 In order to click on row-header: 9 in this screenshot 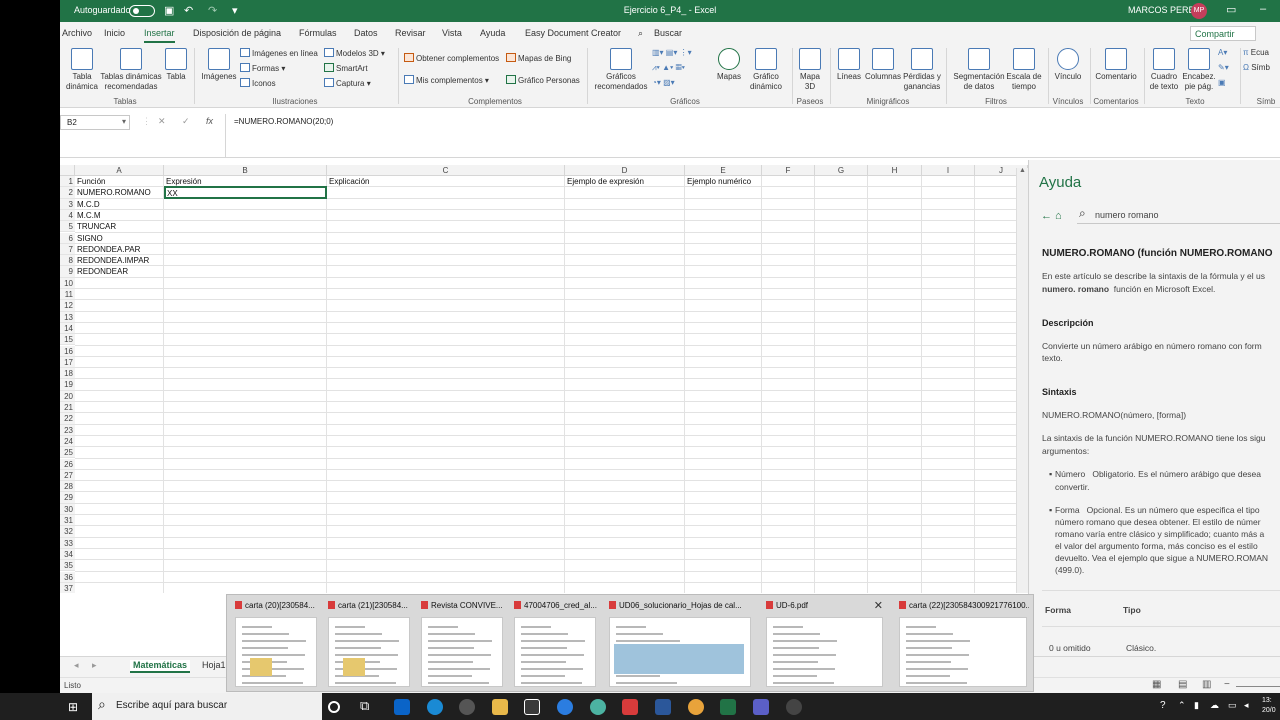, I will do `click(67, 272)`.